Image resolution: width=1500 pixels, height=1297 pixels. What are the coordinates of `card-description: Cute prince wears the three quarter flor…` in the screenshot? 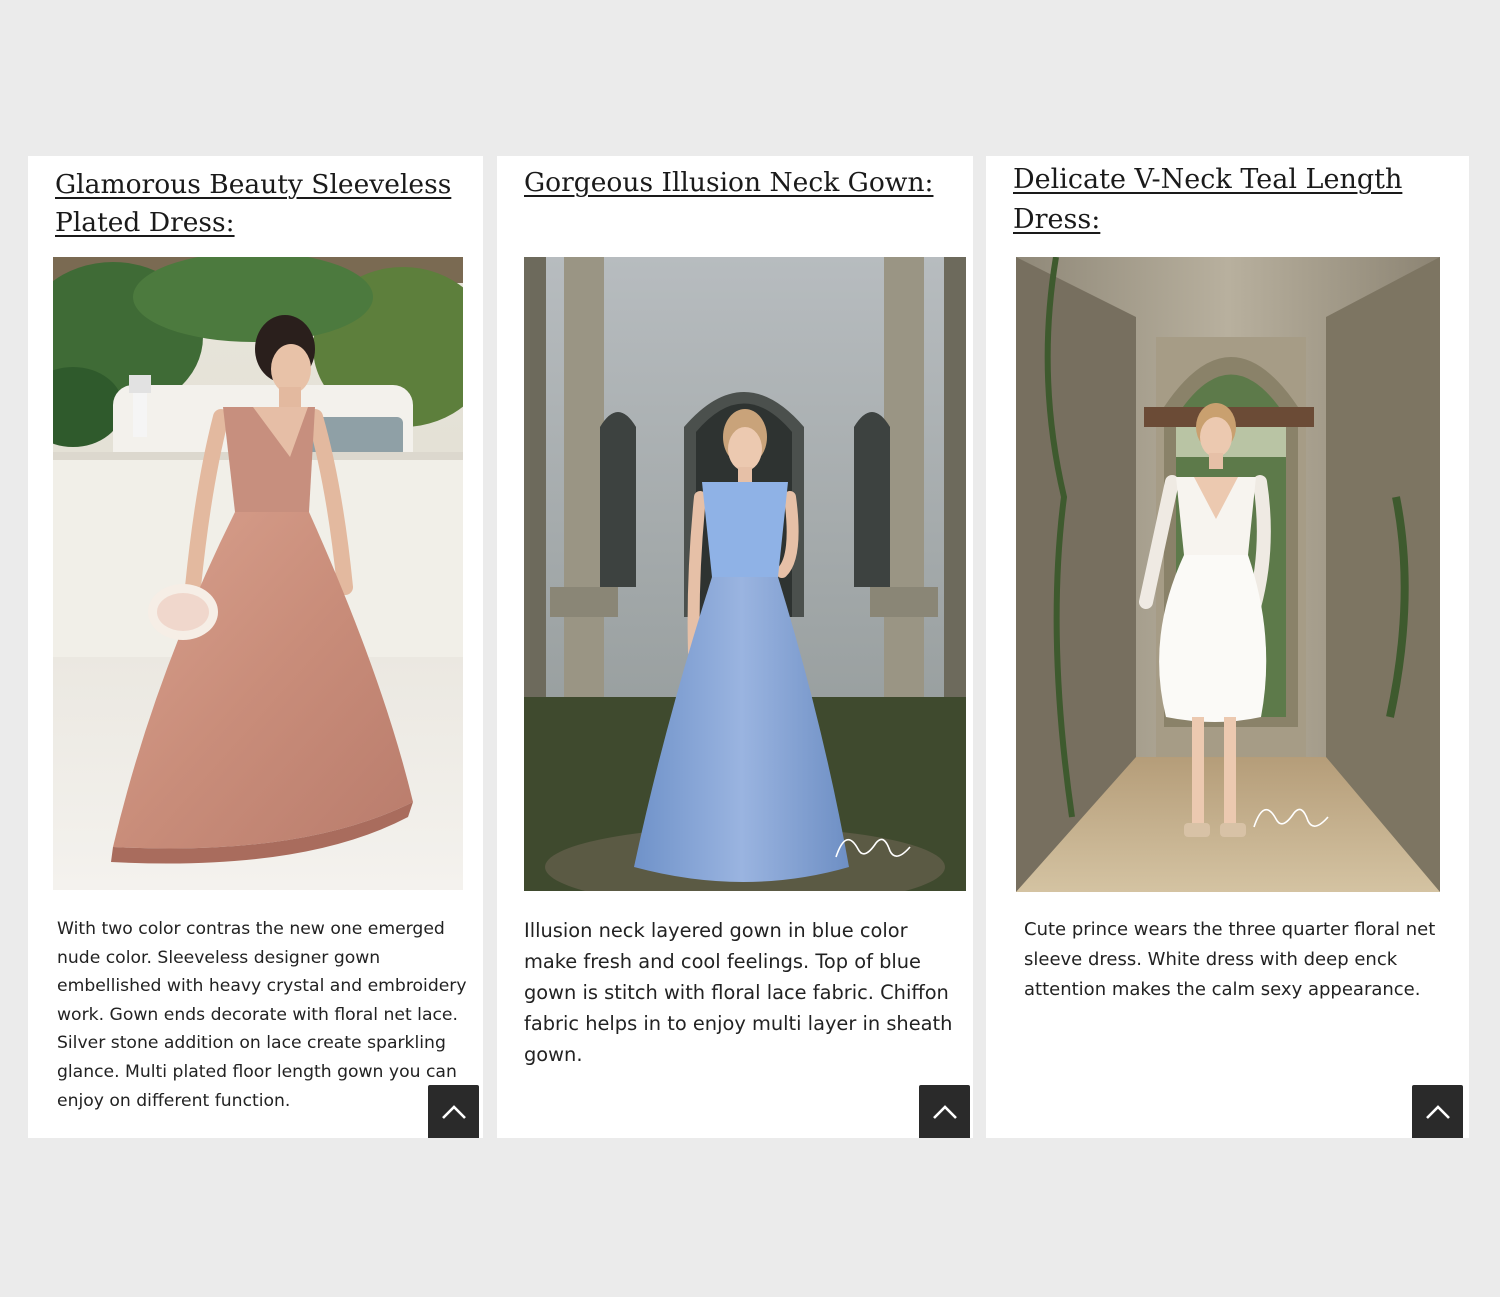 It's located at (1230, 959).